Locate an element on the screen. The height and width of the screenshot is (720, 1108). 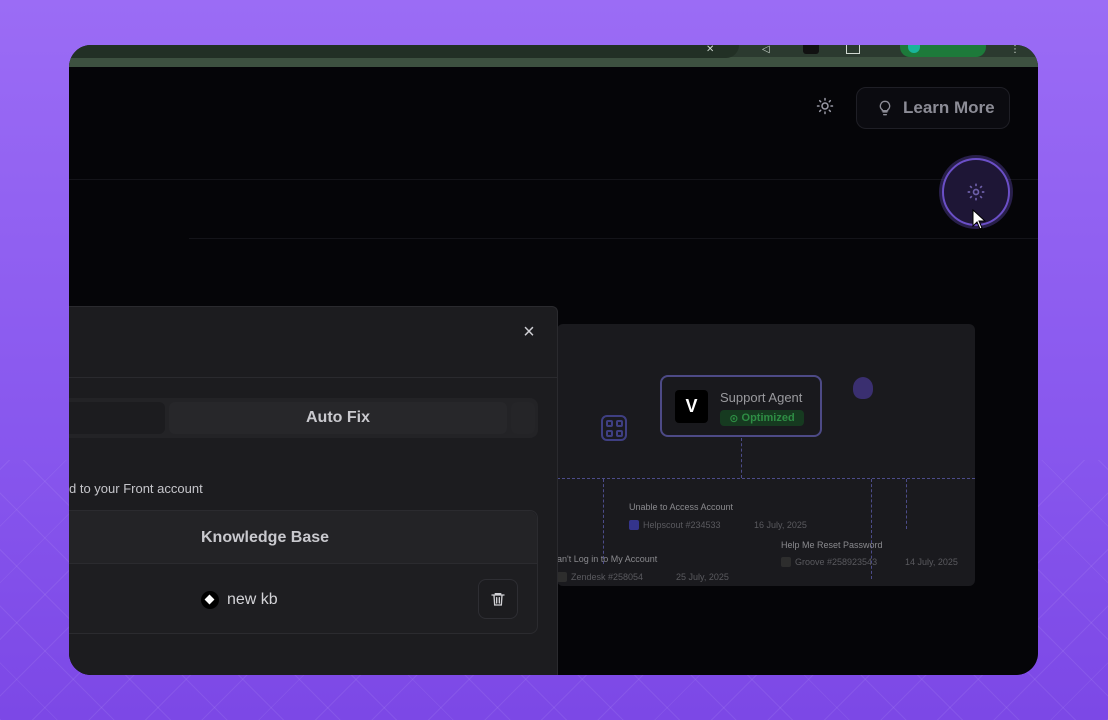
helpscout-icon is located at coordinates (634, 525).